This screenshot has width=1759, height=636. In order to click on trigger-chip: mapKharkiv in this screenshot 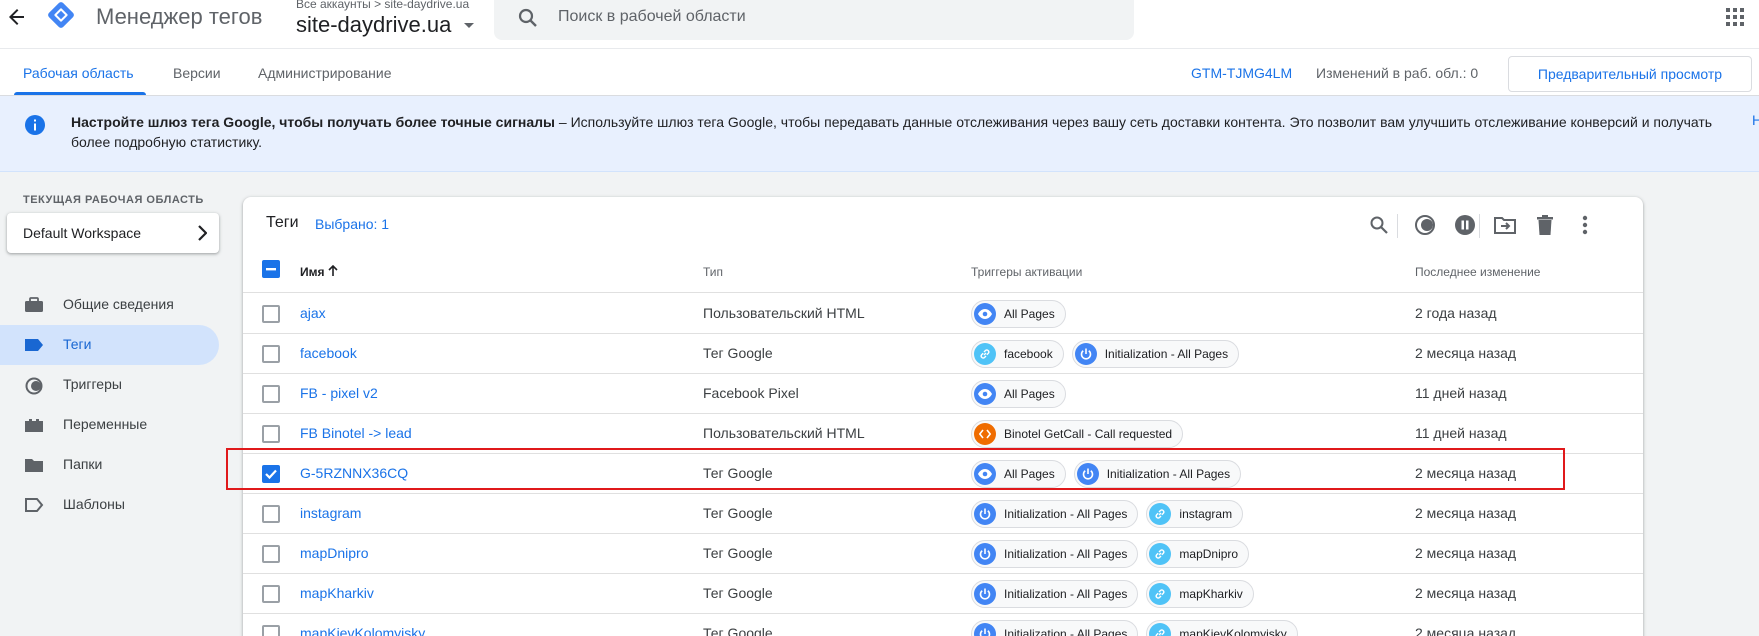, I will do `click(1200, 594)`.